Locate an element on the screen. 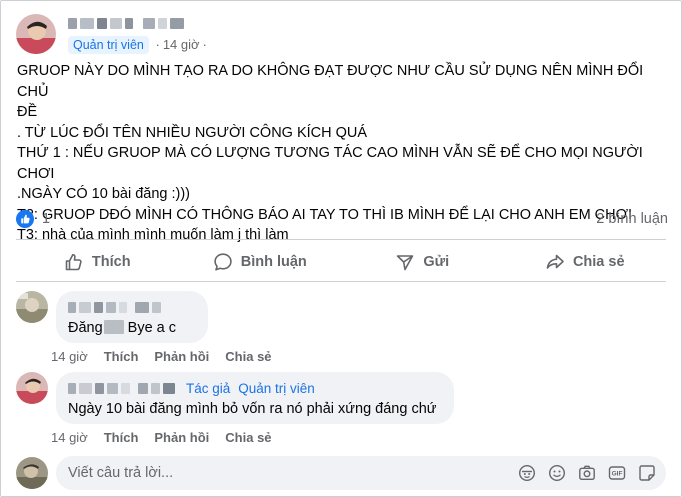 This screenshot has height=497, width=682. post-header: Quản trị viên · 14 giờ · is located at coordinates (113, 34).